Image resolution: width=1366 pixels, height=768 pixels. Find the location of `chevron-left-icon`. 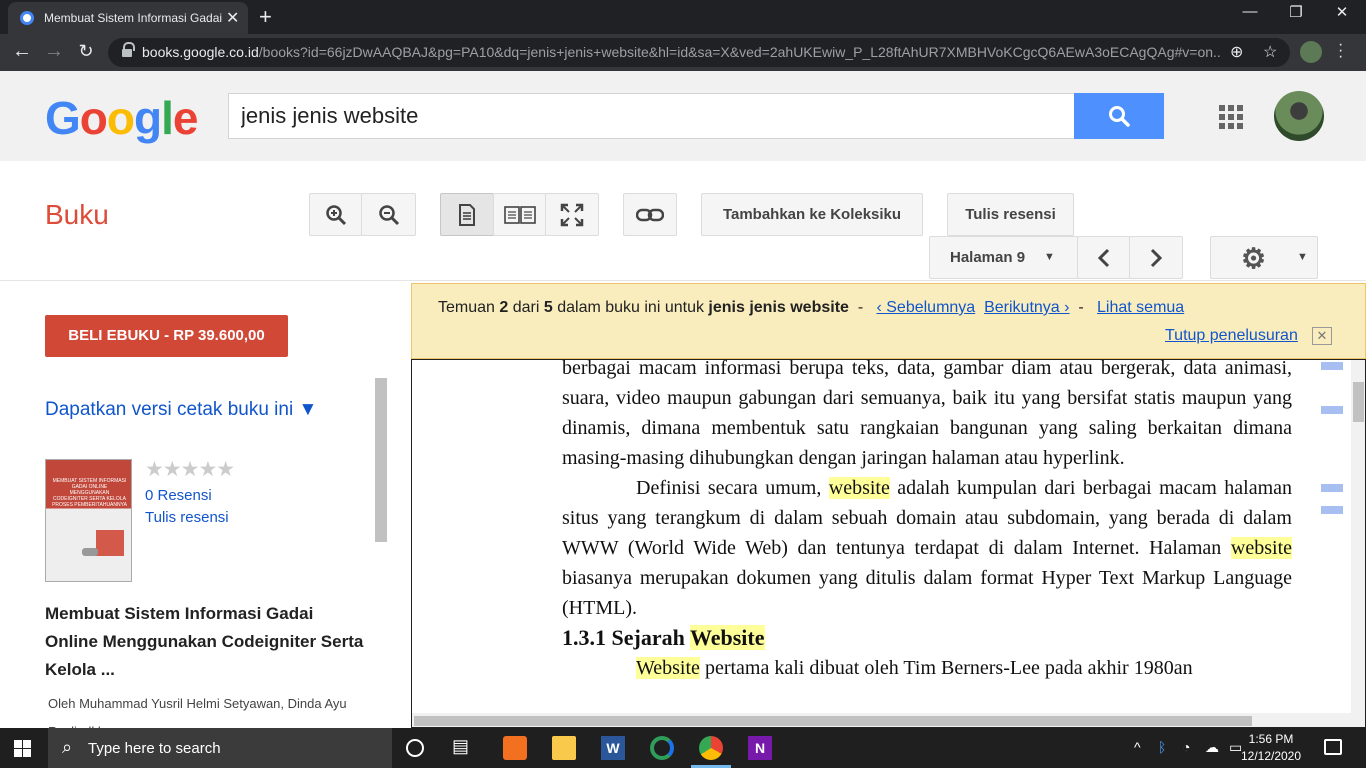

chevron-left-icon is located at coordinates (1103, 258).